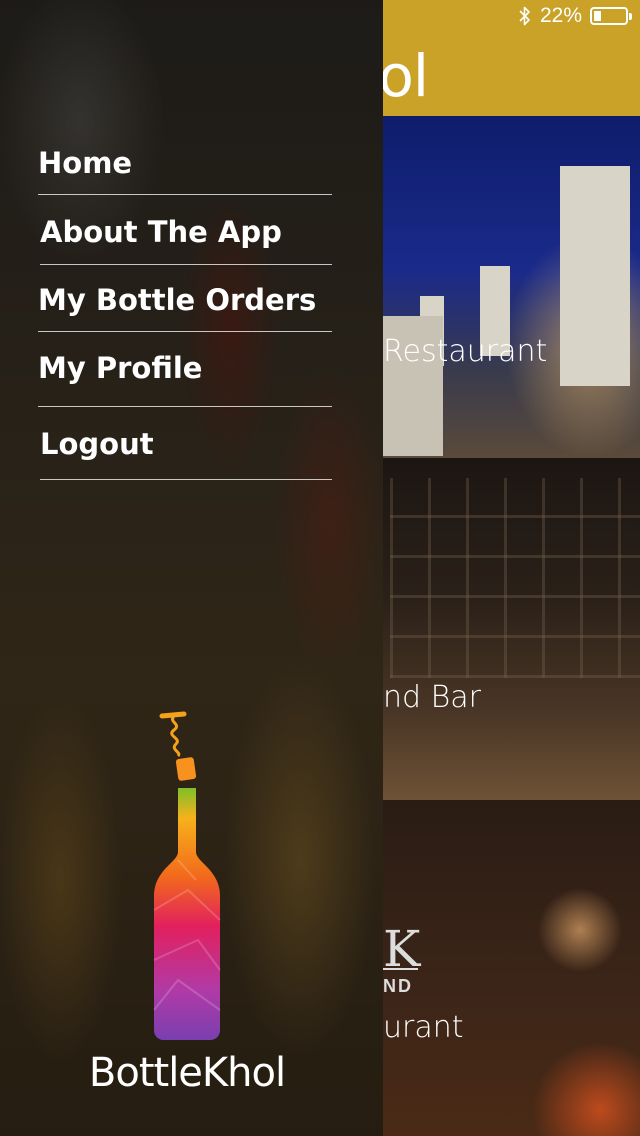  What do you see at coordinates (432, 697) in the screenshot?
I see `restaurant-name: nd Bar` at bounding box center [432, 697].